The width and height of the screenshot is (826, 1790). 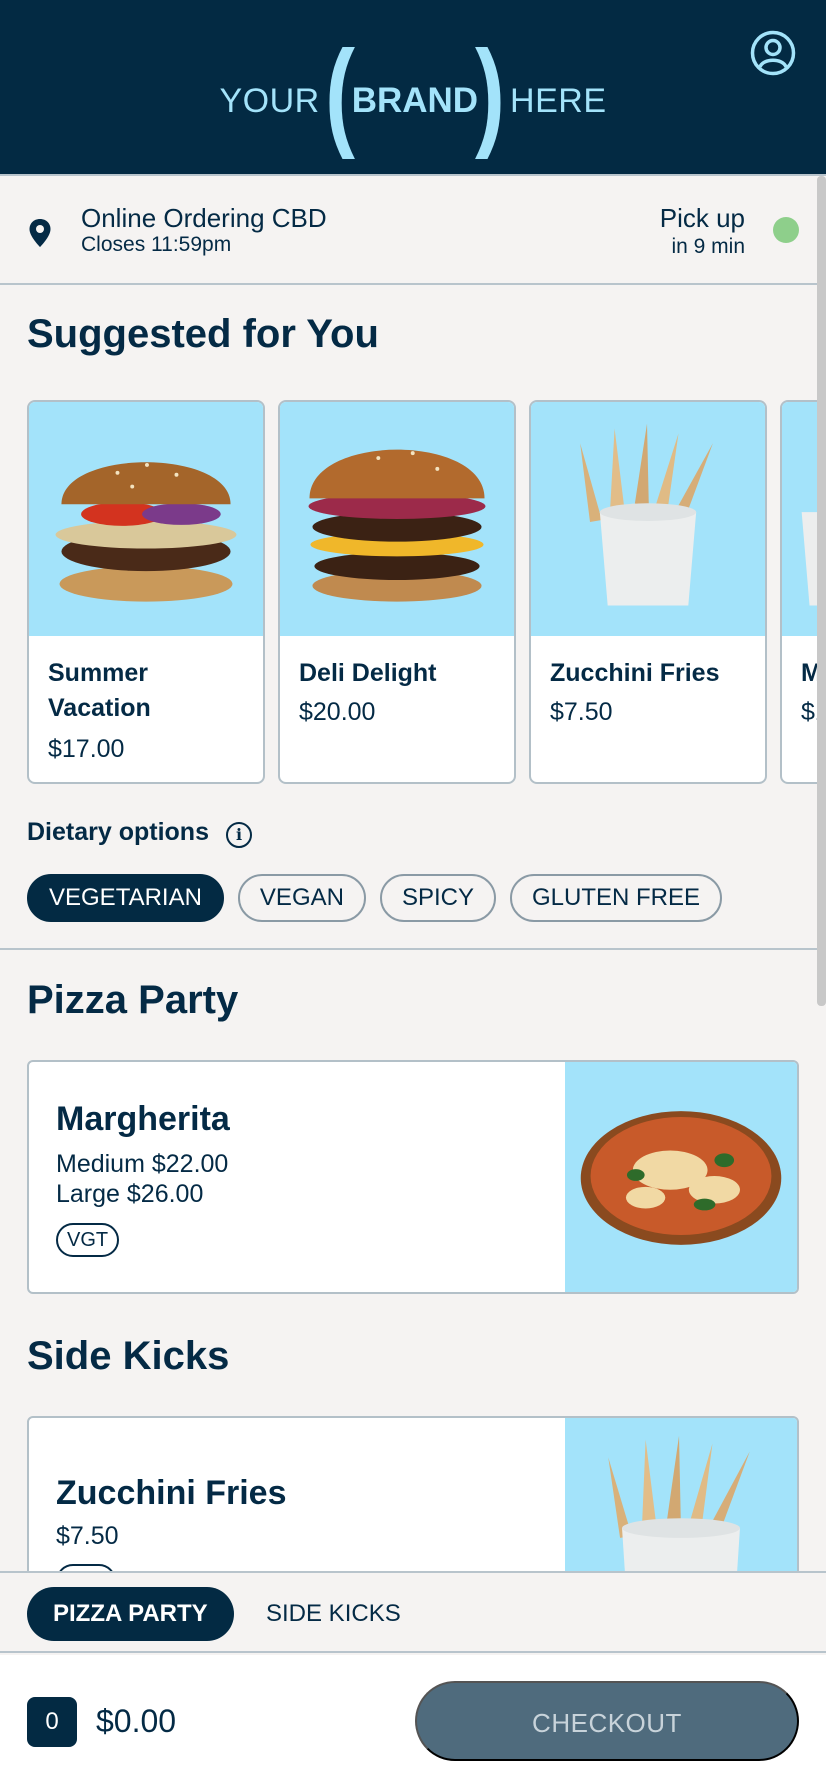 I want to click on menu-item-name: Zucchini Fries, so click(x=171, y=1493).